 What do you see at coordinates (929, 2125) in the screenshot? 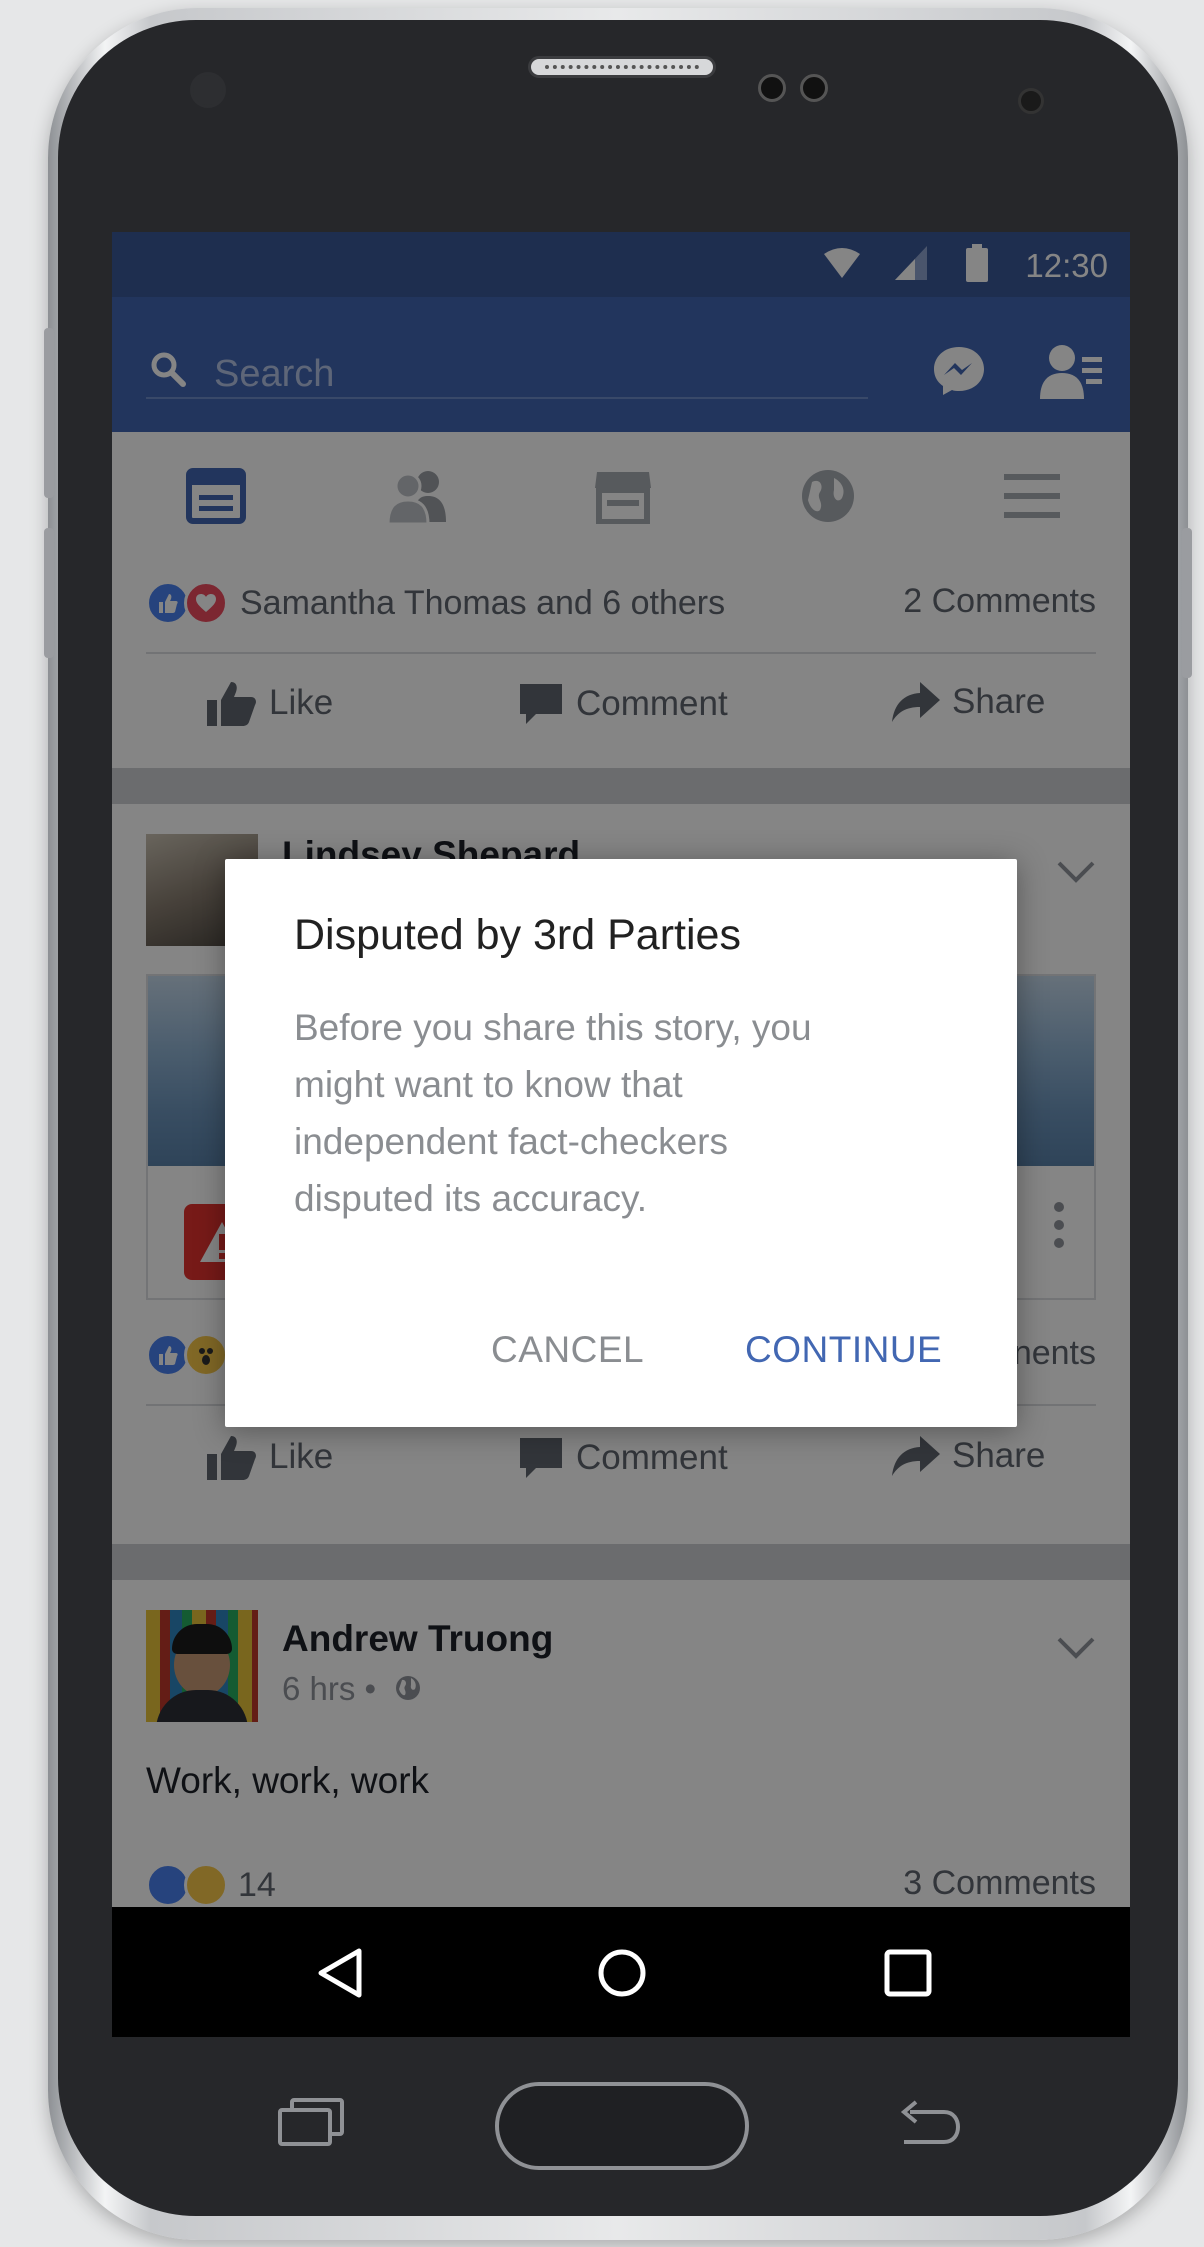
I see `hardware-back-icon` at bounding box center [929, 2125].